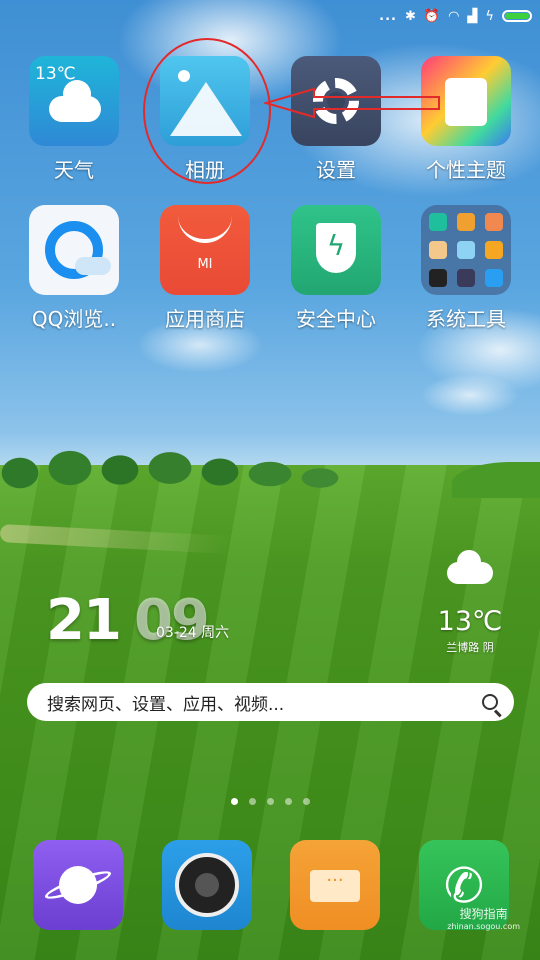 This screenshot has height=960, width=540. I want to click on camera-icon, so click(207, 885).